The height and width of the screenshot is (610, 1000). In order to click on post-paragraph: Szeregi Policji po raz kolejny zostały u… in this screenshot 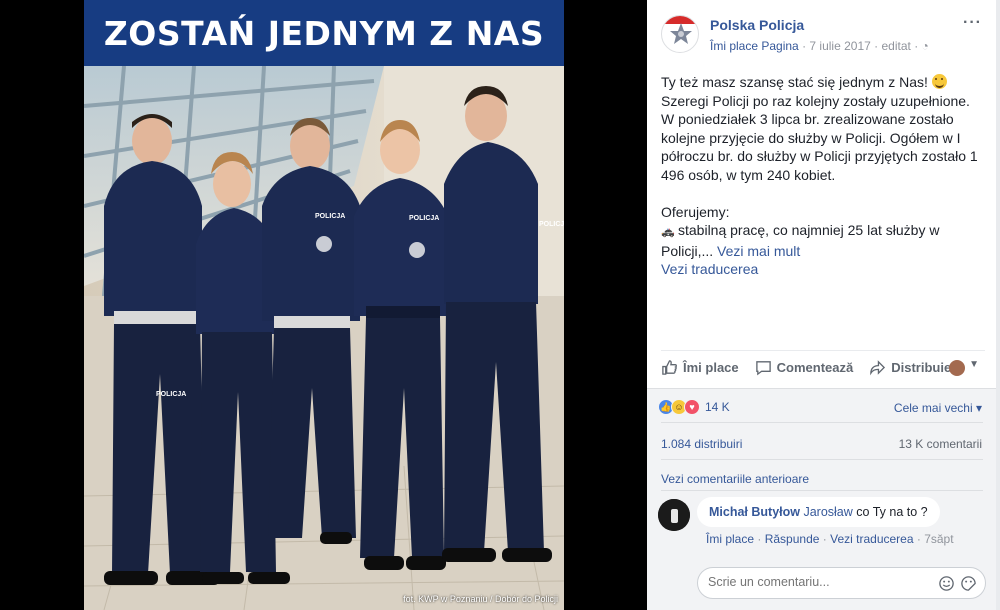, I will do `click(819, 137)`.